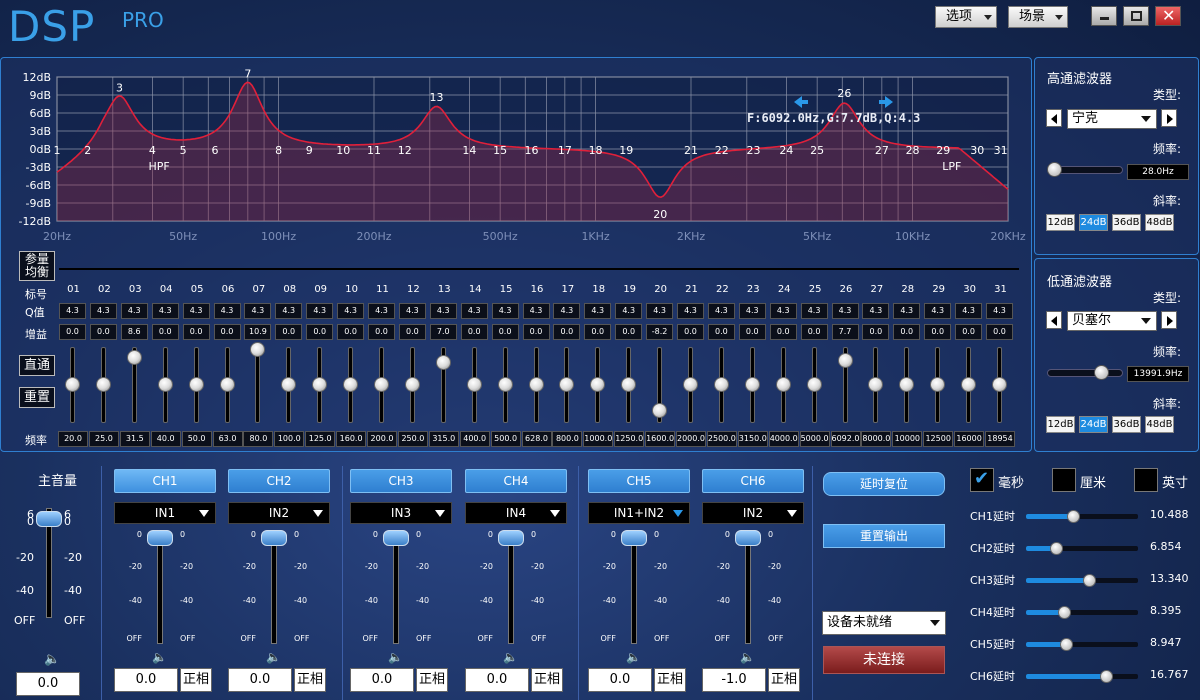  Describe the element at coordinates (1169, 320) in the screenshot. I see `lpf-type-next-button` at that location.